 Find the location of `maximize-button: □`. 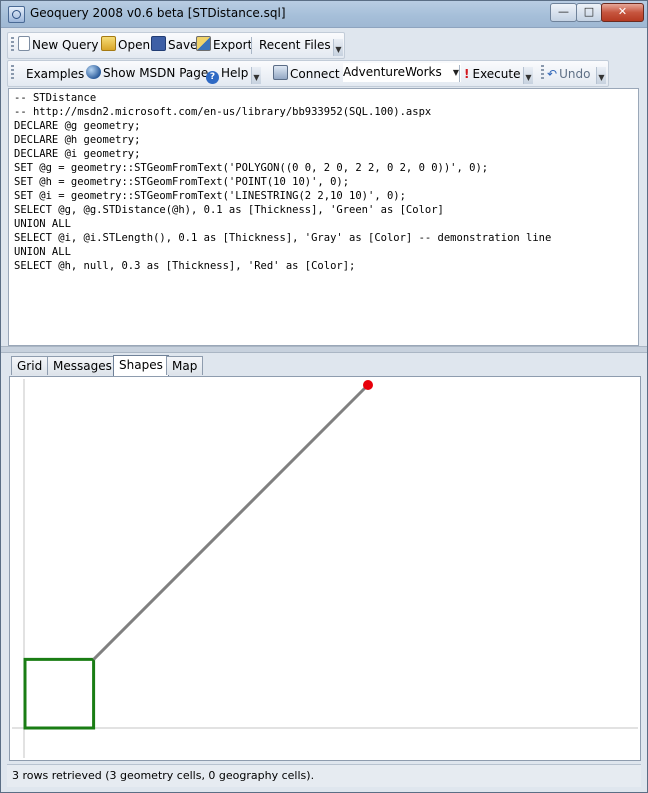

maximize-button: □ is located at coordinates (589, 12).